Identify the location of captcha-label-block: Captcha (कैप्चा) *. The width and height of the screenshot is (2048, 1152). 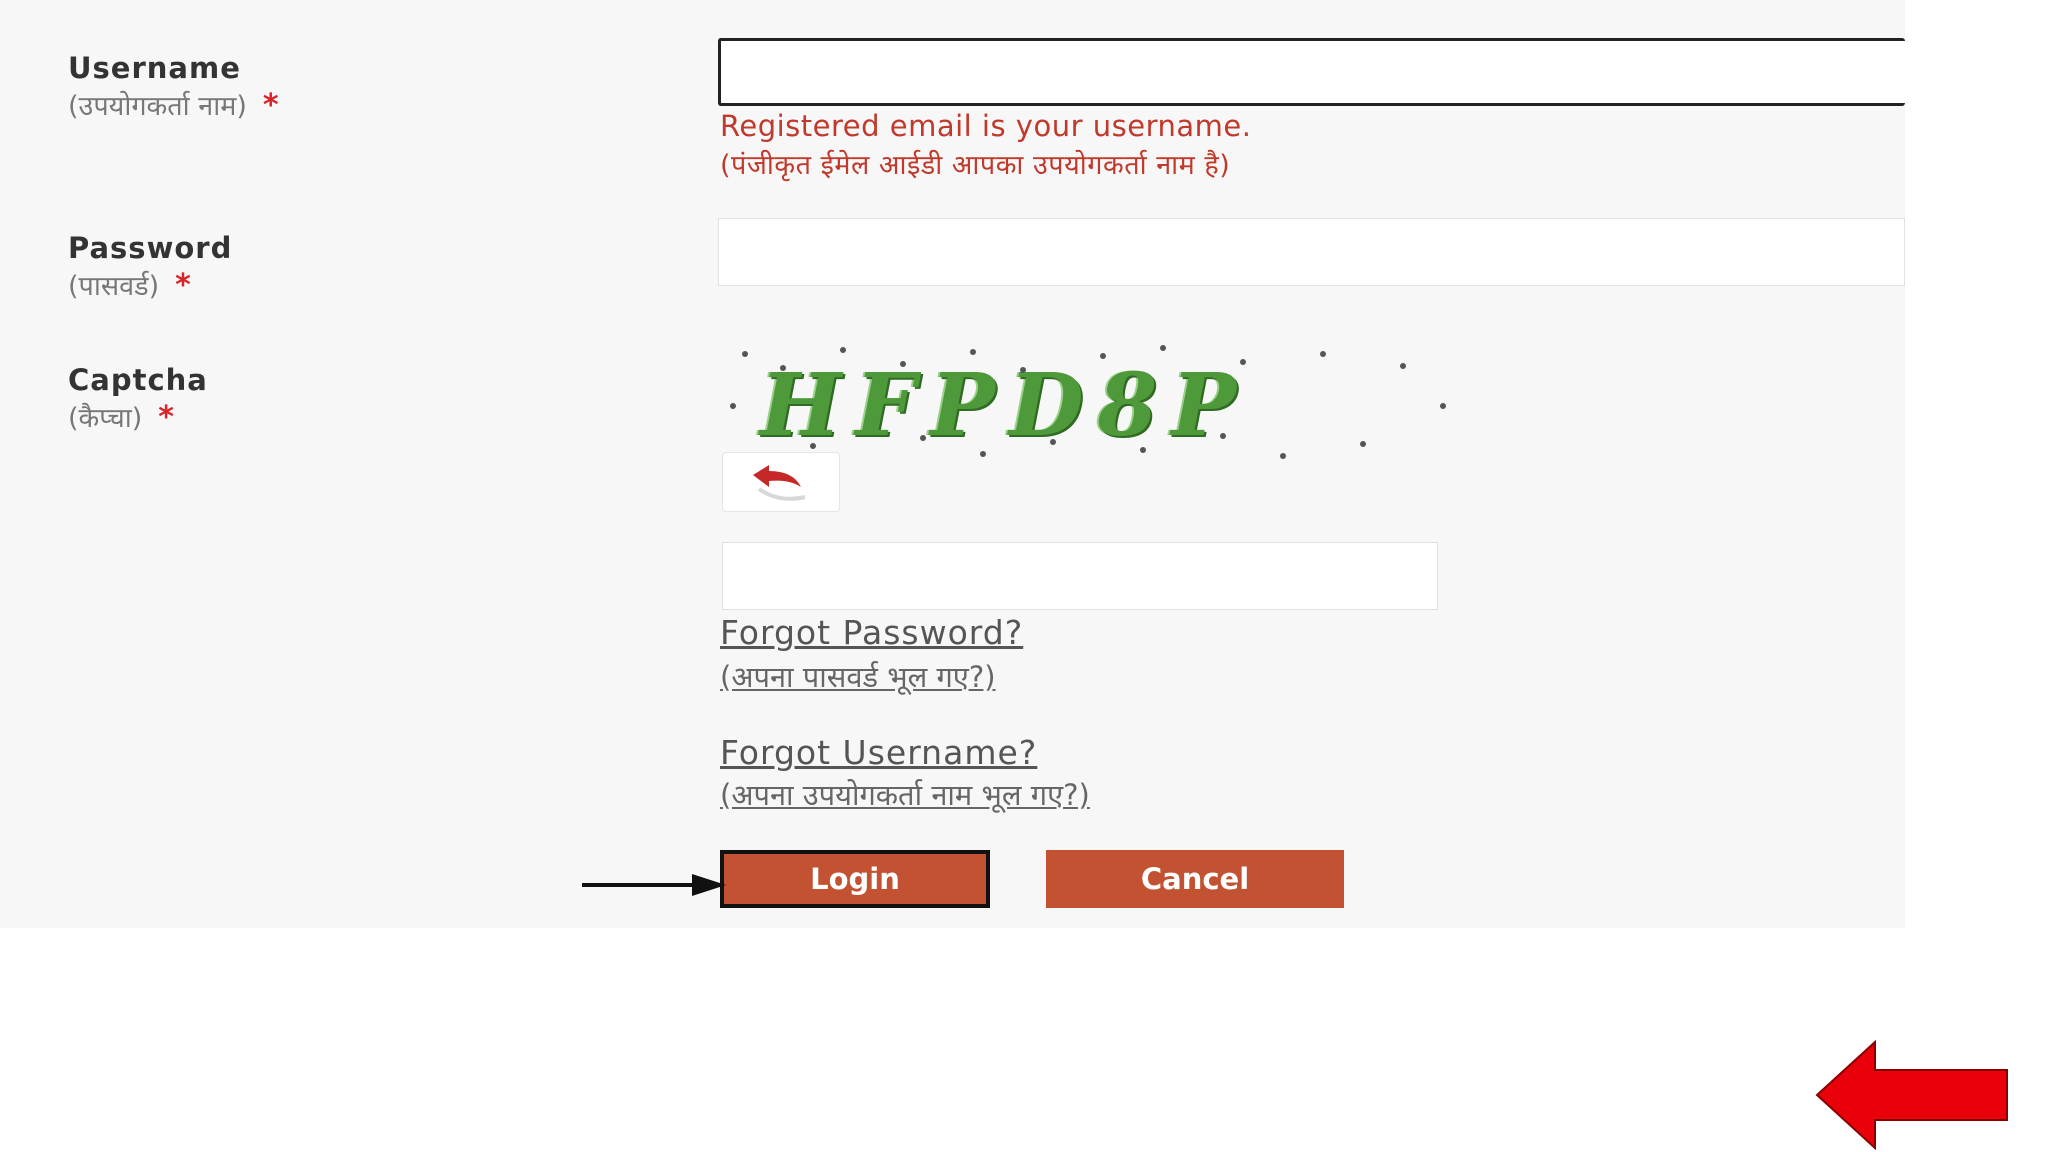
(138, 400).